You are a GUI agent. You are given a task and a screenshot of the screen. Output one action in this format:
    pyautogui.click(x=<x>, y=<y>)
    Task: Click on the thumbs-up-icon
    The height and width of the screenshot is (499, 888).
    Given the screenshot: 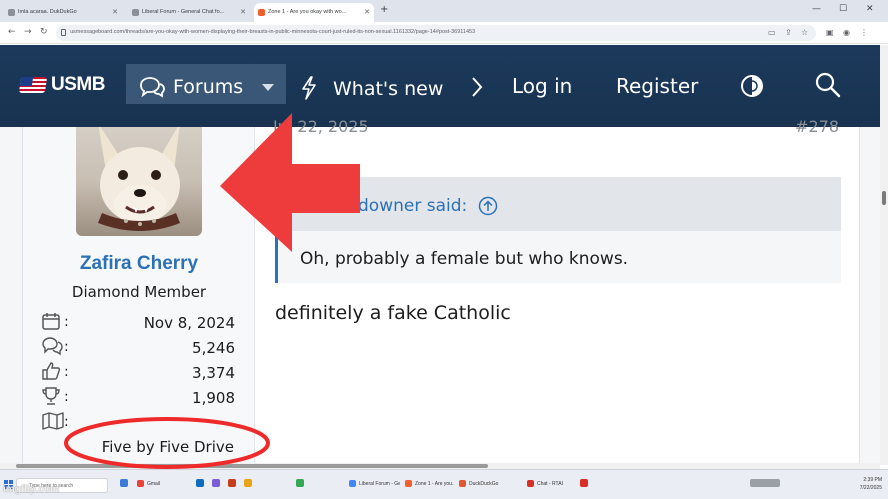 What is the action you would take?
    pyautogui.click(x=51, y=371)
    